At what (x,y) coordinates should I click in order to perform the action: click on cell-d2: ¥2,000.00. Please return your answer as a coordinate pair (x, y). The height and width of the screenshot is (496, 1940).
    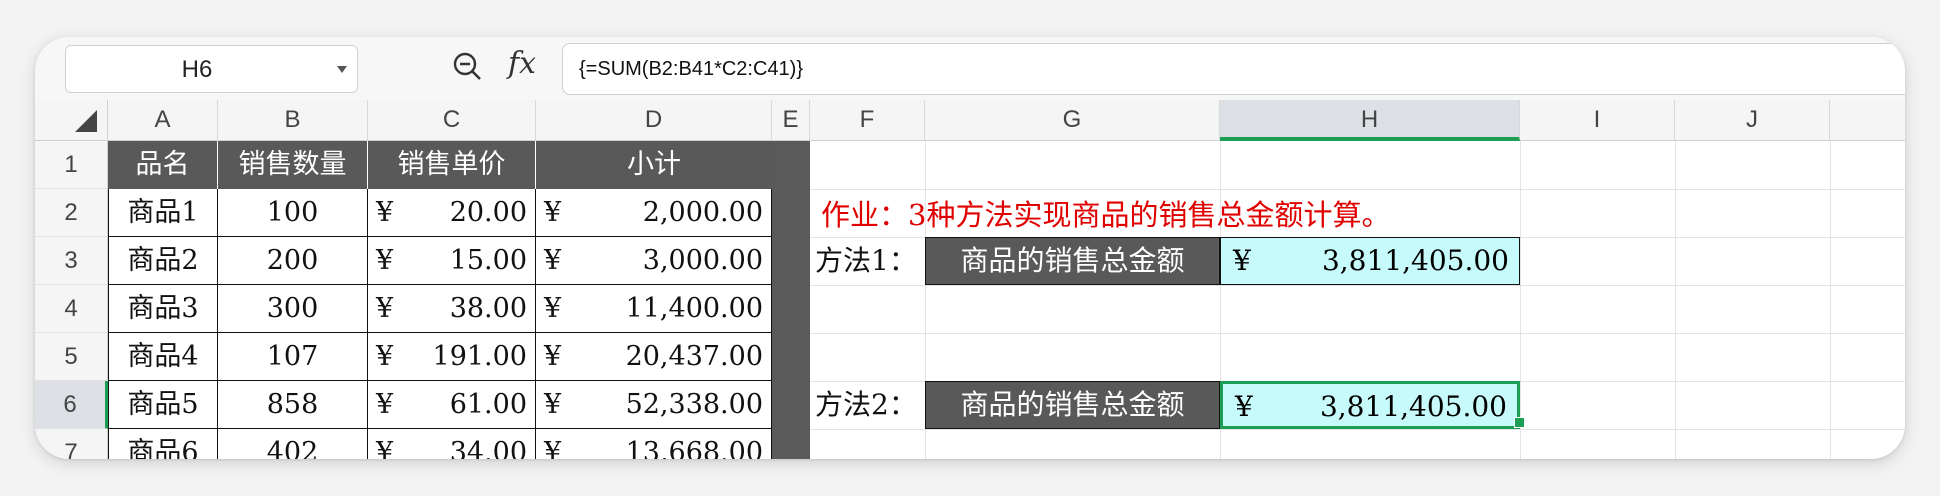
    Looking at the image, I should click on (654, 213).